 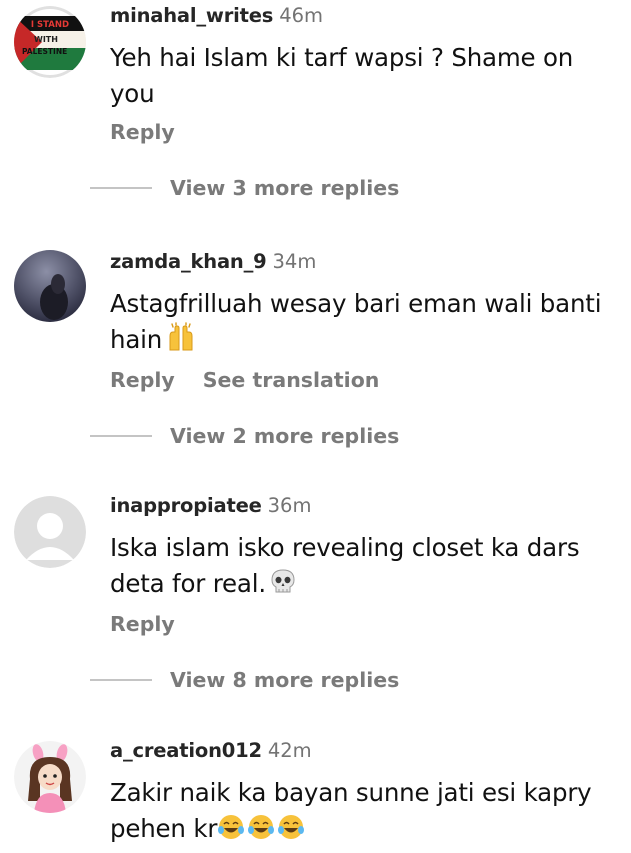 I want to click on view-more-replies-label: View 8 more replies, so click(x=285, y=680).